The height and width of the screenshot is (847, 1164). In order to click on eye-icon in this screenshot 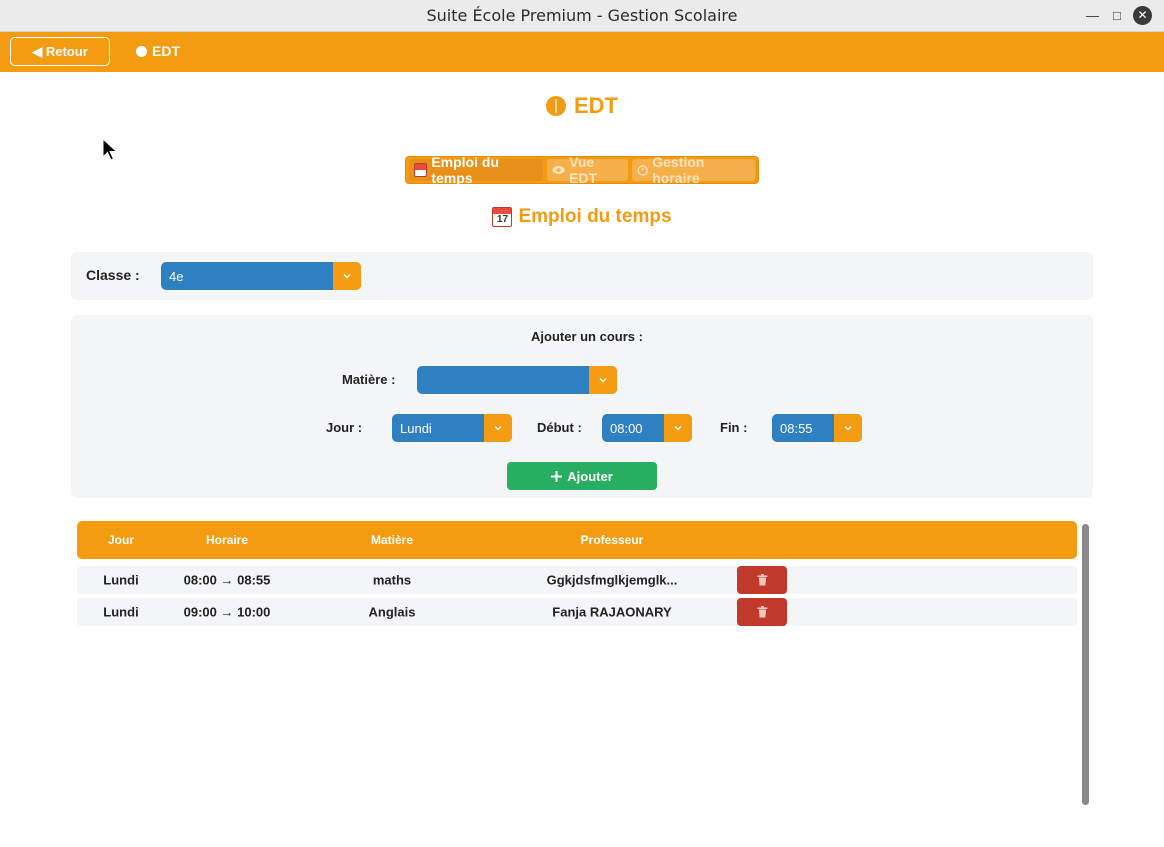, I will do `click(558, 170)`.